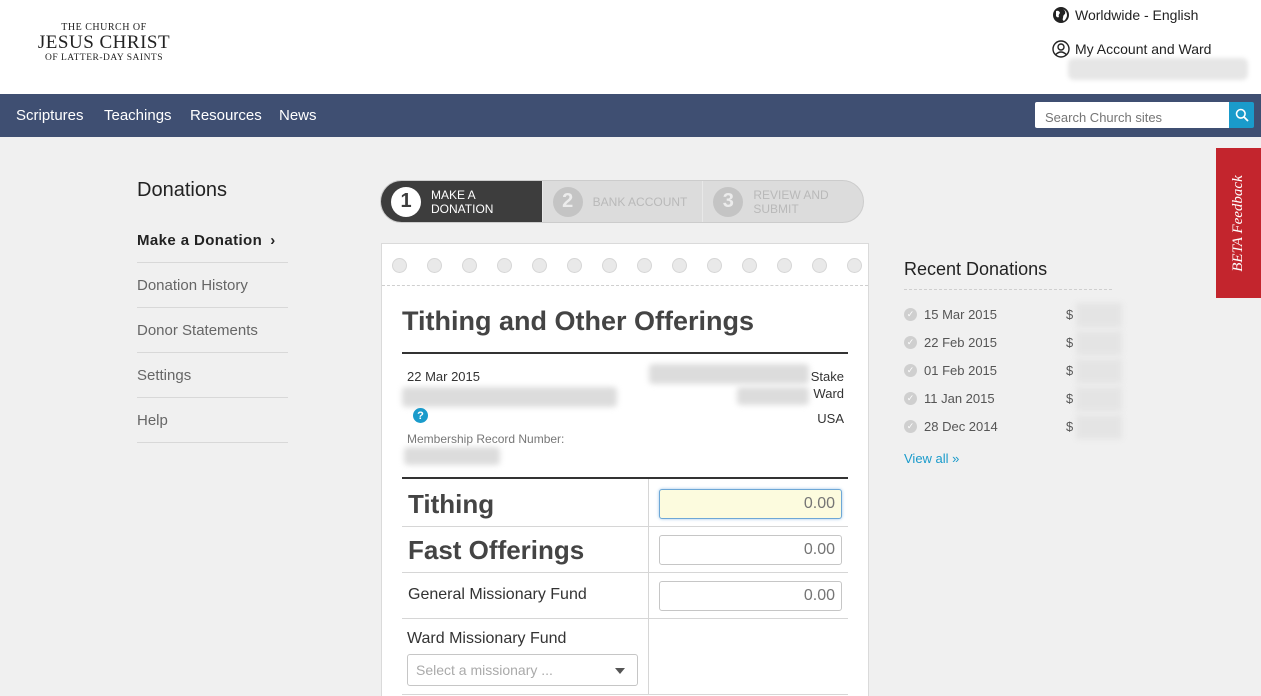 Image resolution: width=1261 pixels, height=696 pixels. What do you see at coordinates (420, 415) in the screenshot?
I see `help-icon: ?` at bounding box center [420, 415].